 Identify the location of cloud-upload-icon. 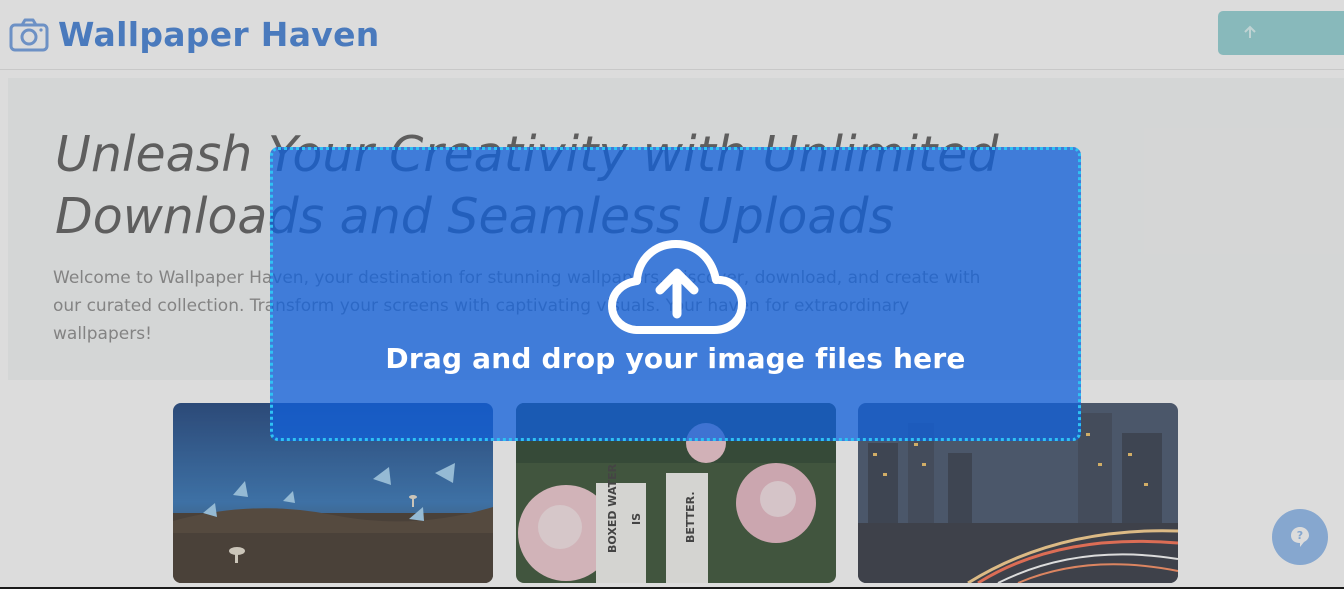
(677, 287).